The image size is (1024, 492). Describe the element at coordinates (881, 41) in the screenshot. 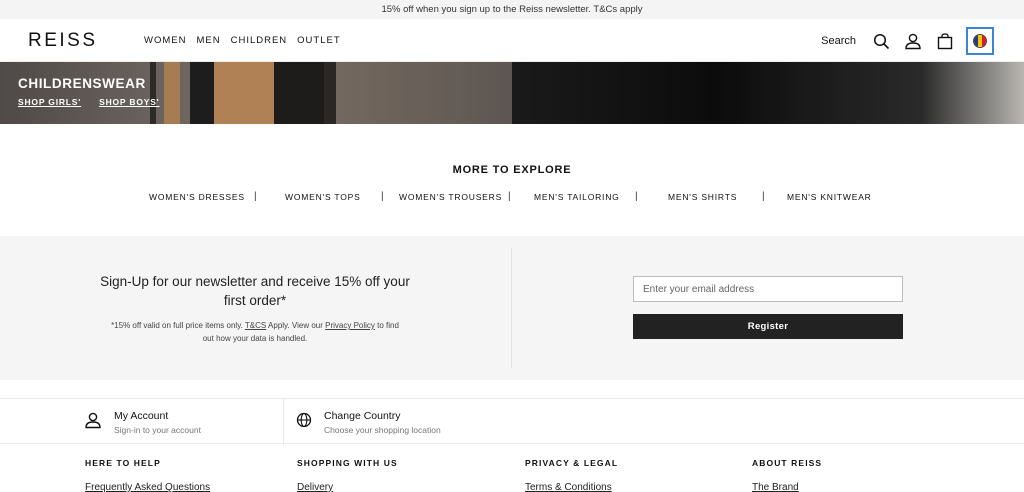

I see `search-icon` at that location.